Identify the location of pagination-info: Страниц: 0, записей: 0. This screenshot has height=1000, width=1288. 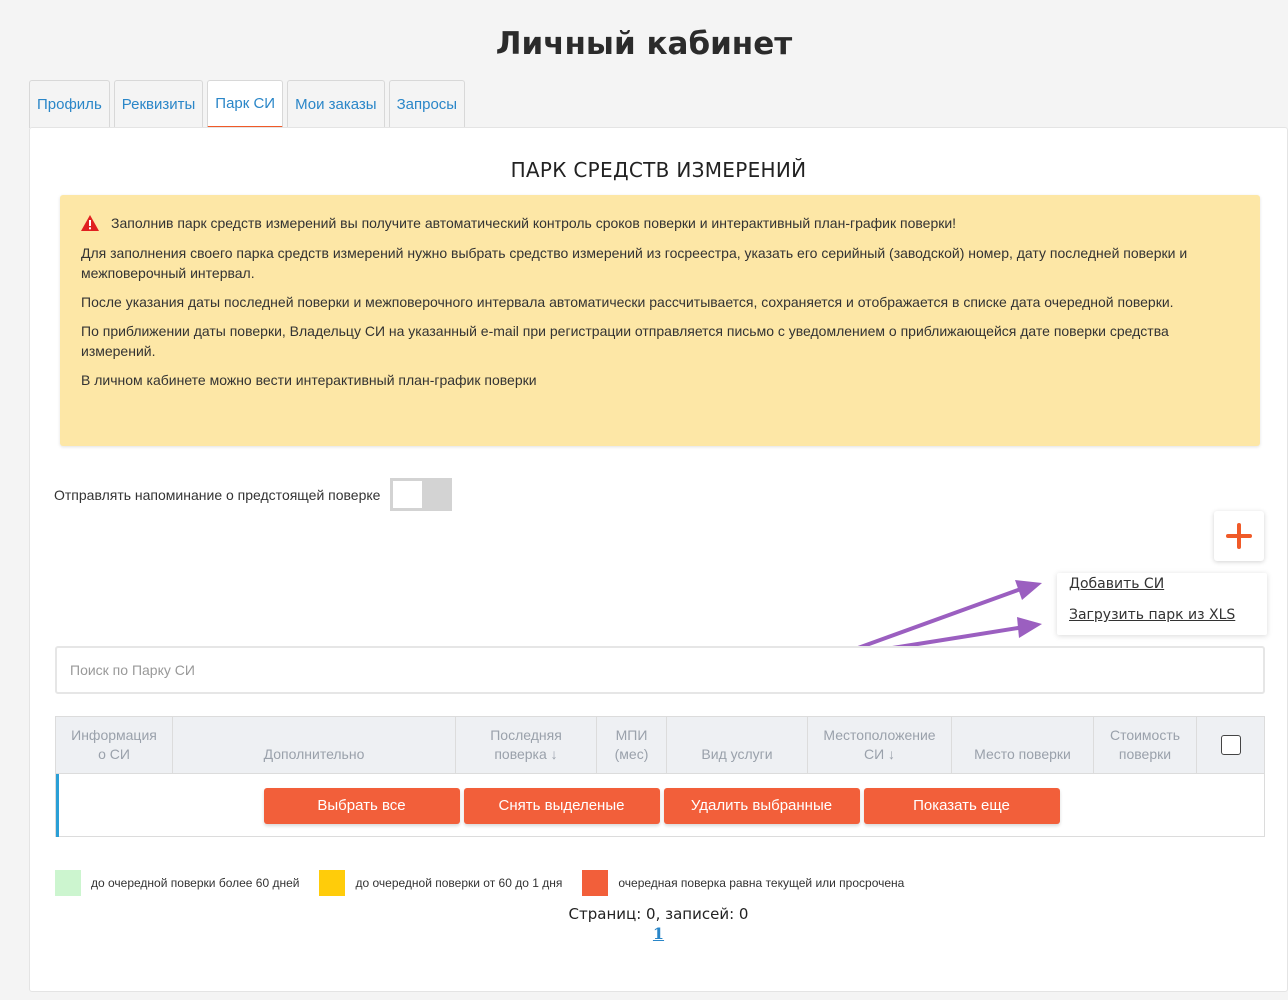
(658, 914).